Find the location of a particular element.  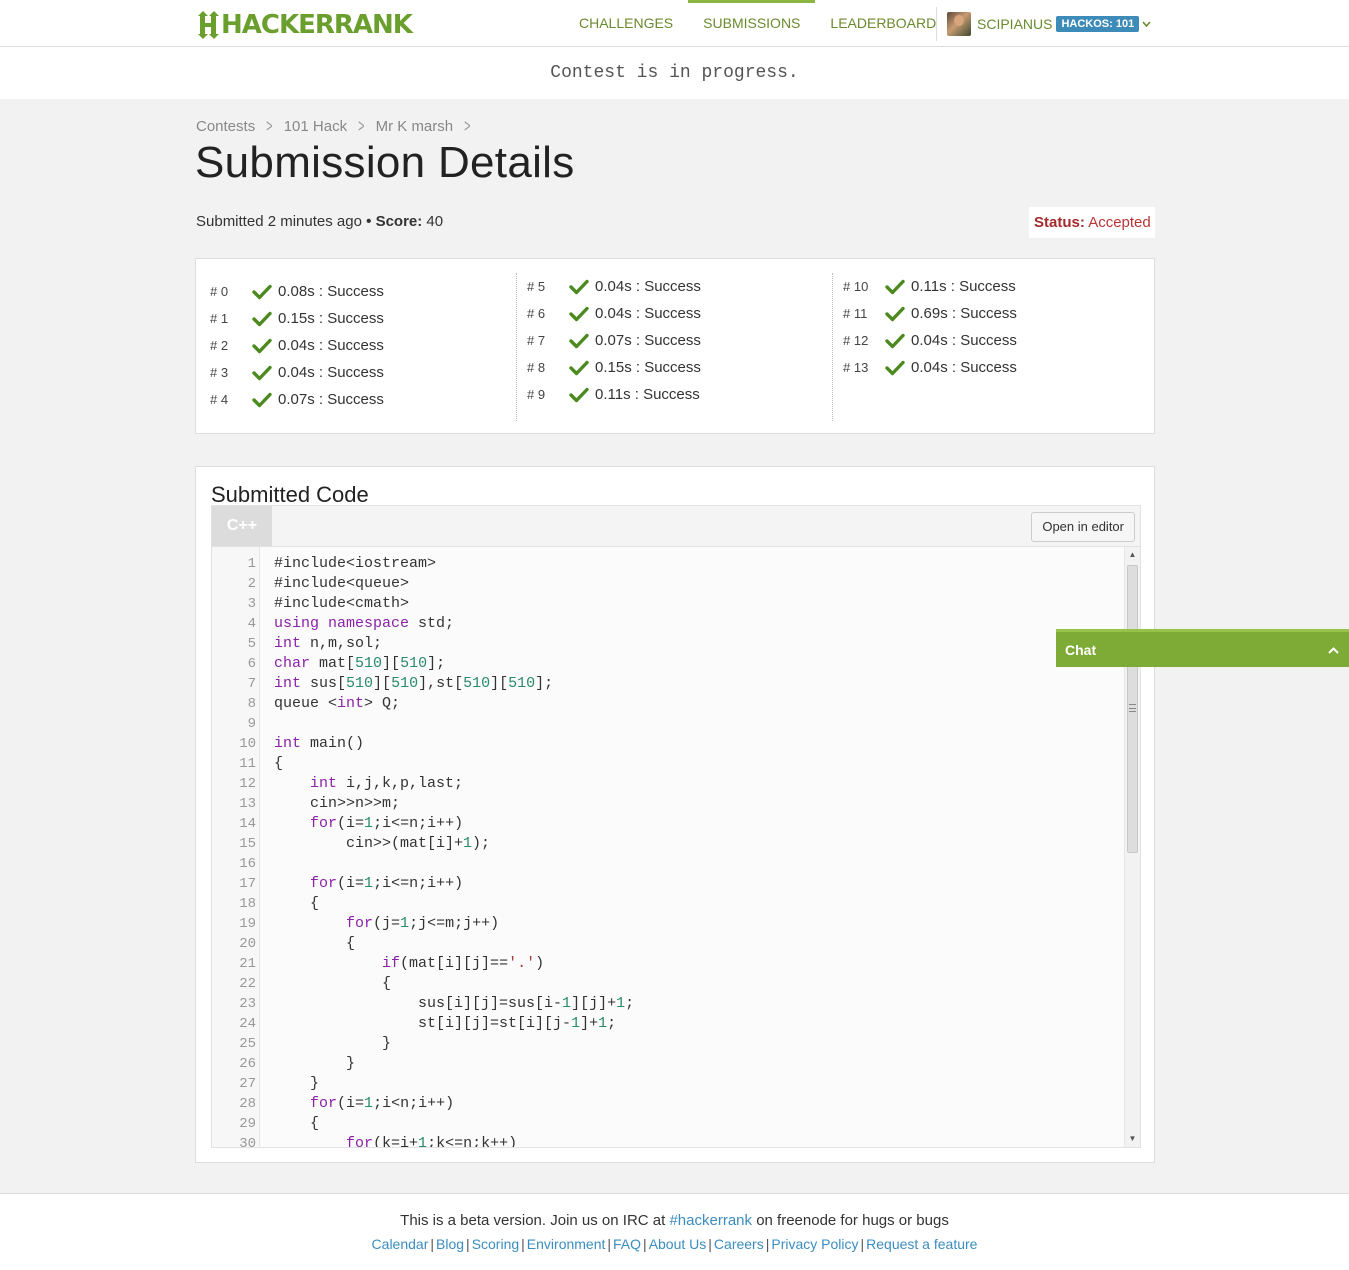

code-line: 12 int i,j,k,p,last; is located at coordinates (676, 784).